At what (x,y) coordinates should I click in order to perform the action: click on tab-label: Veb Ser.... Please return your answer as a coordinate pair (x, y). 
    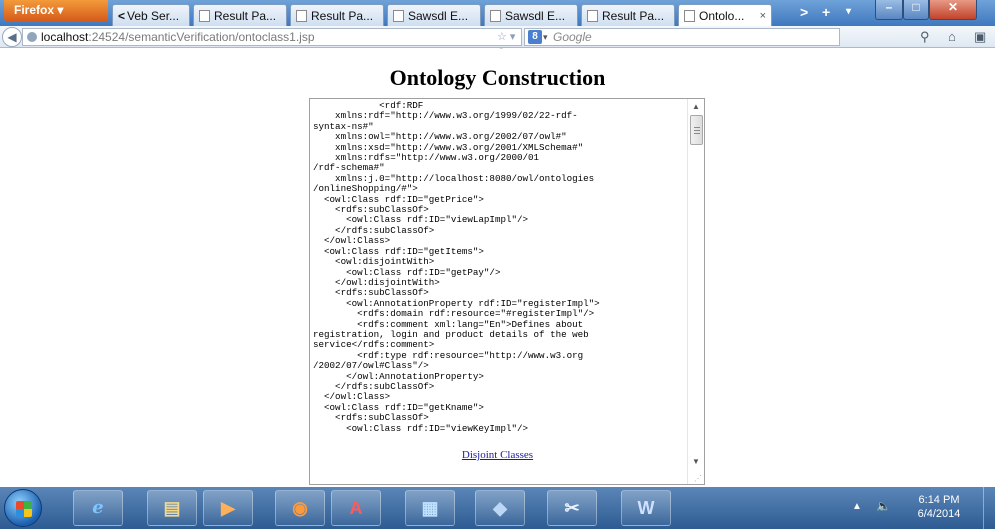
    Looking at the image, I should click on (153, 15).